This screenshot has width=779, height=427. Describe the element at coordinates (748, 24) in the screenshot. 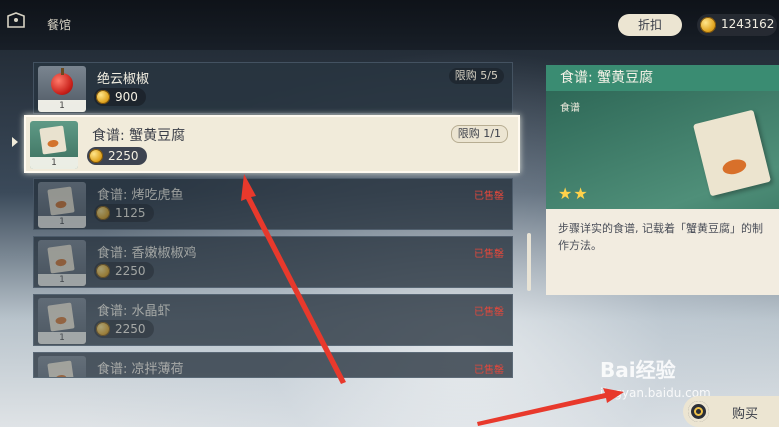

I see `mora-amount: 1243162` at that location.